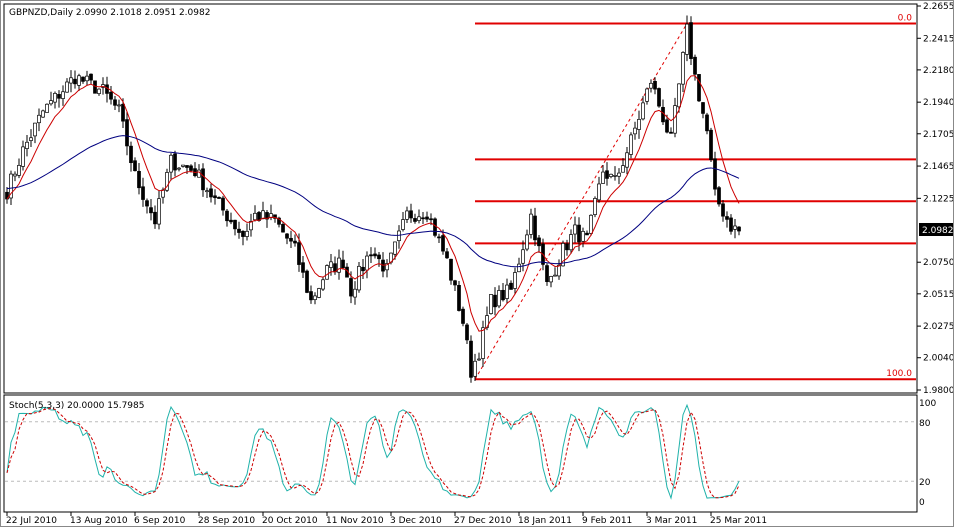 The image size is (954, 527). What do you see at coordinates (938, 327) in the screenshot?
I see `y-tick-label: 2.0275` at bounding box center [938, 327].